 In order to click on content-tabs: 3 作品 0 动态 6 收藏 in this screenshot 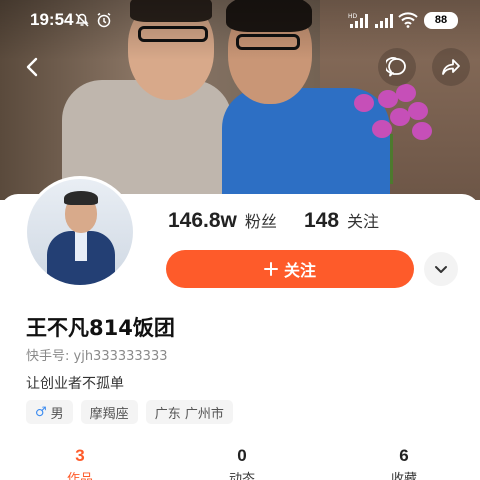, I will do `click(240, 463)`.